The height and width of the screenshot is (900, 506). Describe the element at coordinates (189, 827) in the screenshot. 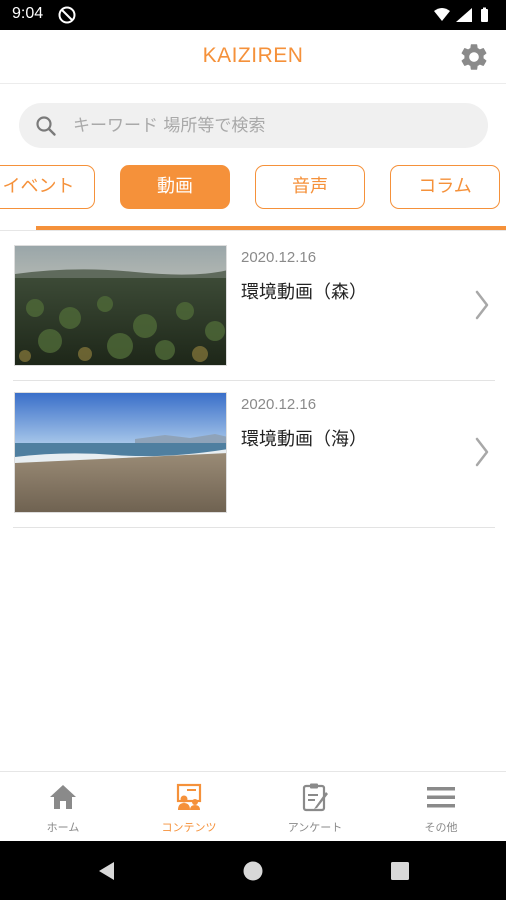

I see `nav-label: コンテンツ` at that location.